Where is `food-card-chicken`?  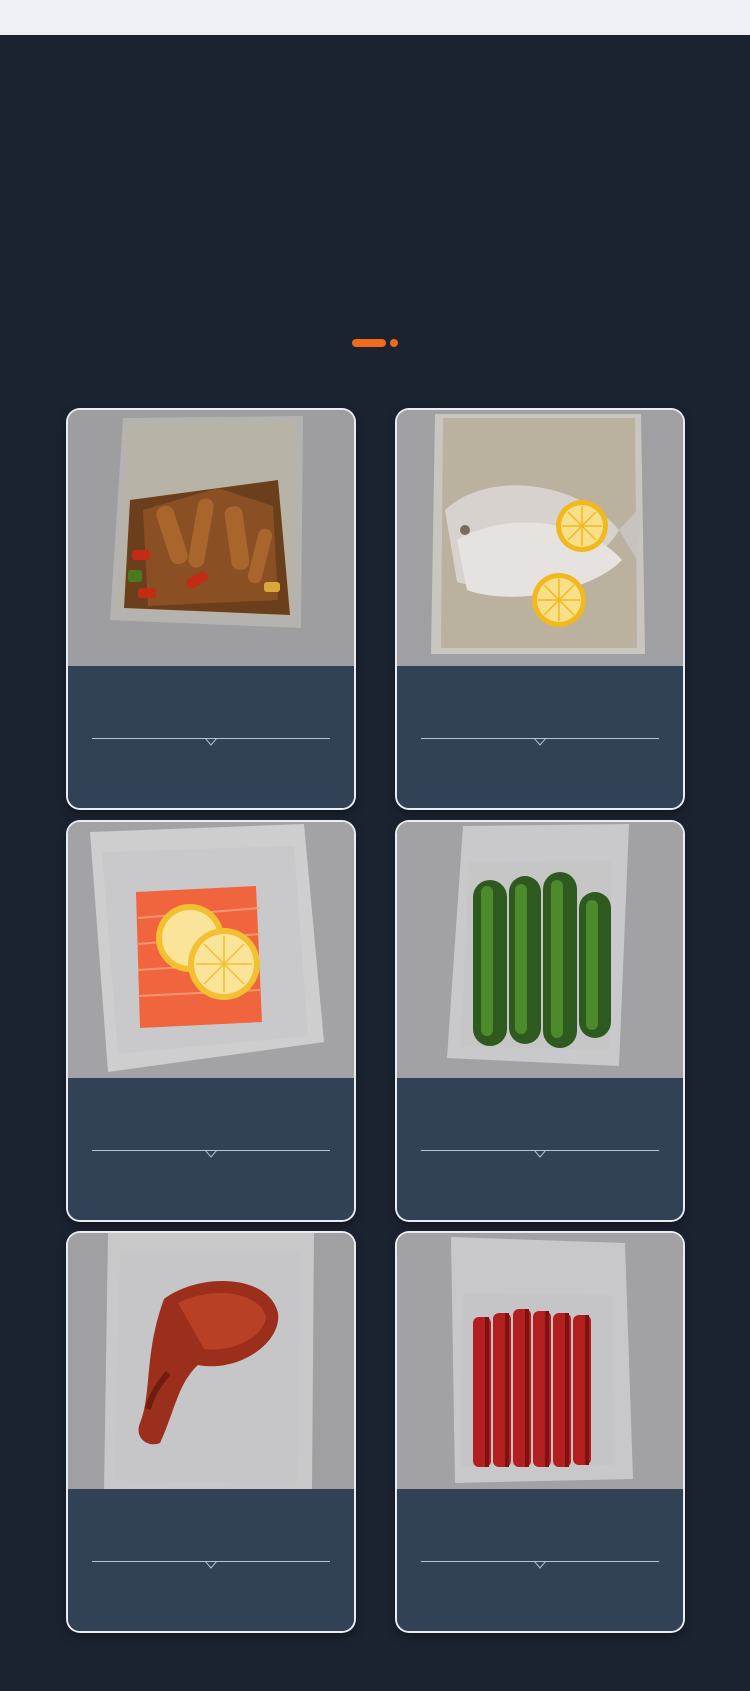
food-card-chicken is located at coordinates (211, 609).